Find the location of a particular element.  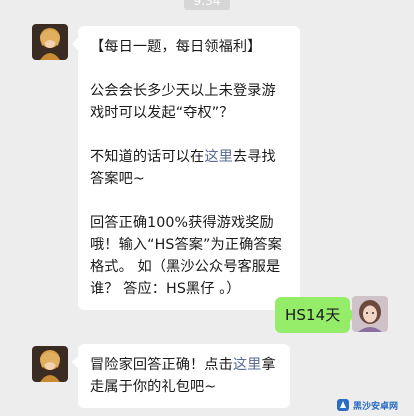

user-message-bubble: HS14天 is located at coordinates (316, 315).